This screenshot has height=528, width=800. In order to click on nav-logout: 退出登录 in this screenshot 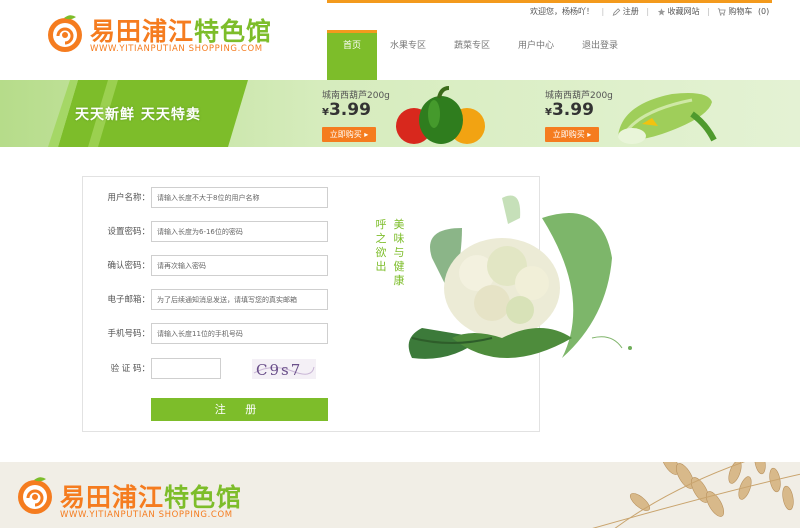, I will do `click(600, 55)`.